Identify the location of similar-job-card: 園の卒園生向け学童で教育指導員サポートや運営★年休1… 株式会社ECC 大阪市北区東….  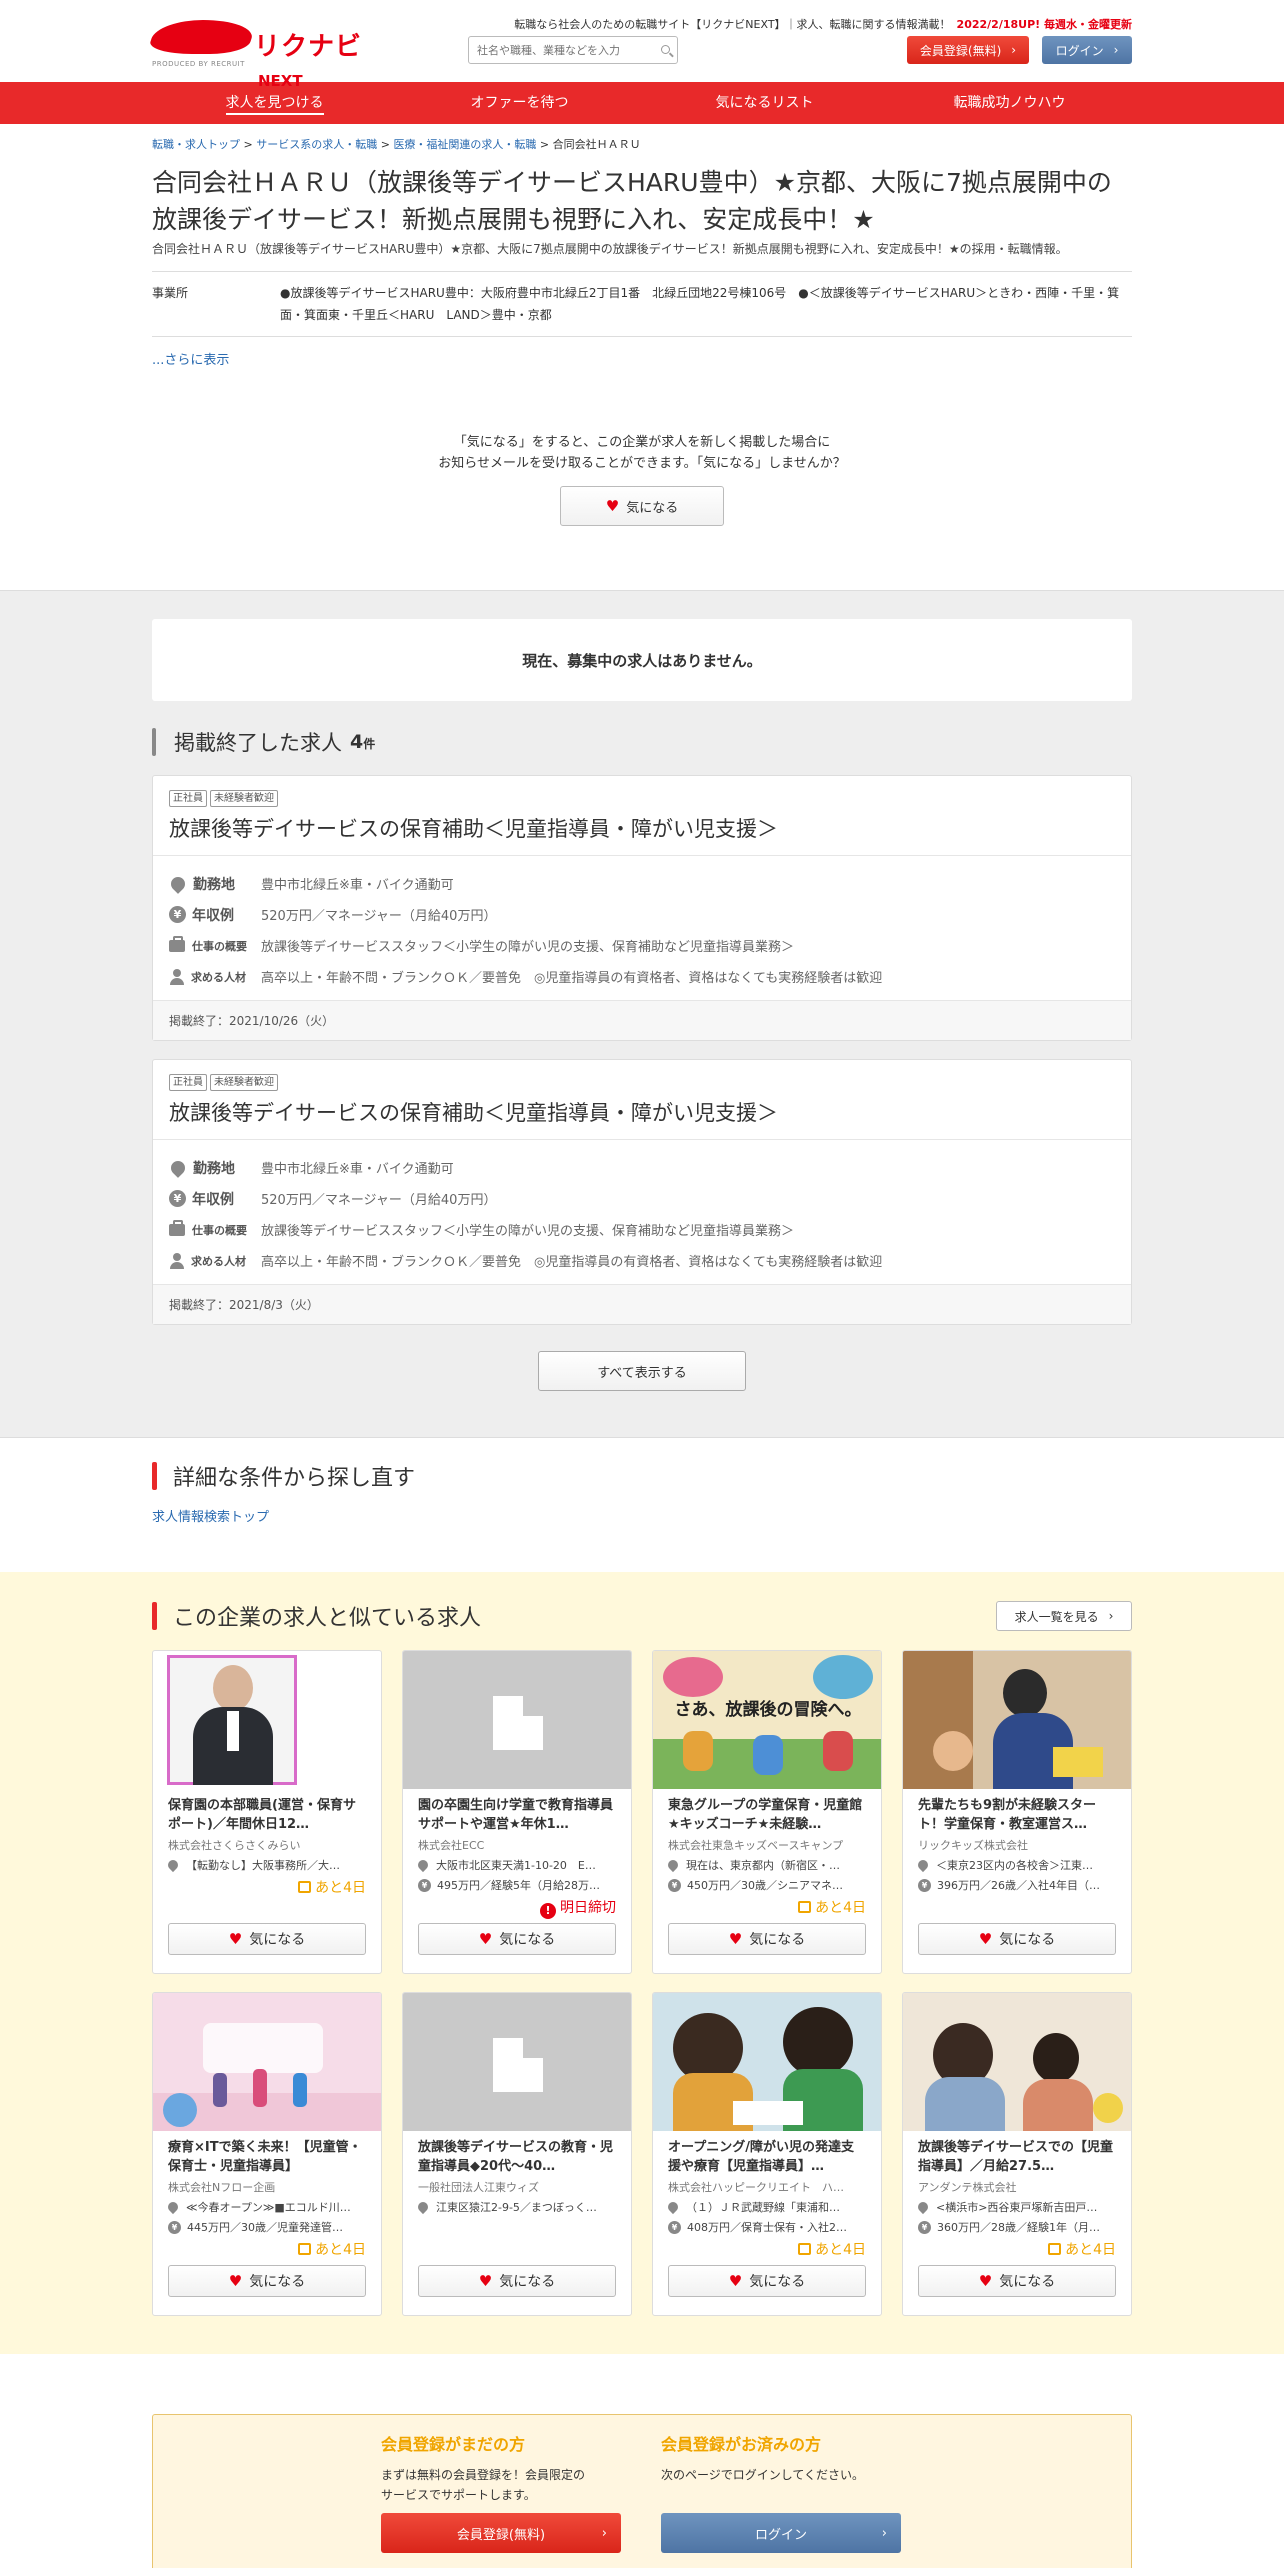
(517, 1812).